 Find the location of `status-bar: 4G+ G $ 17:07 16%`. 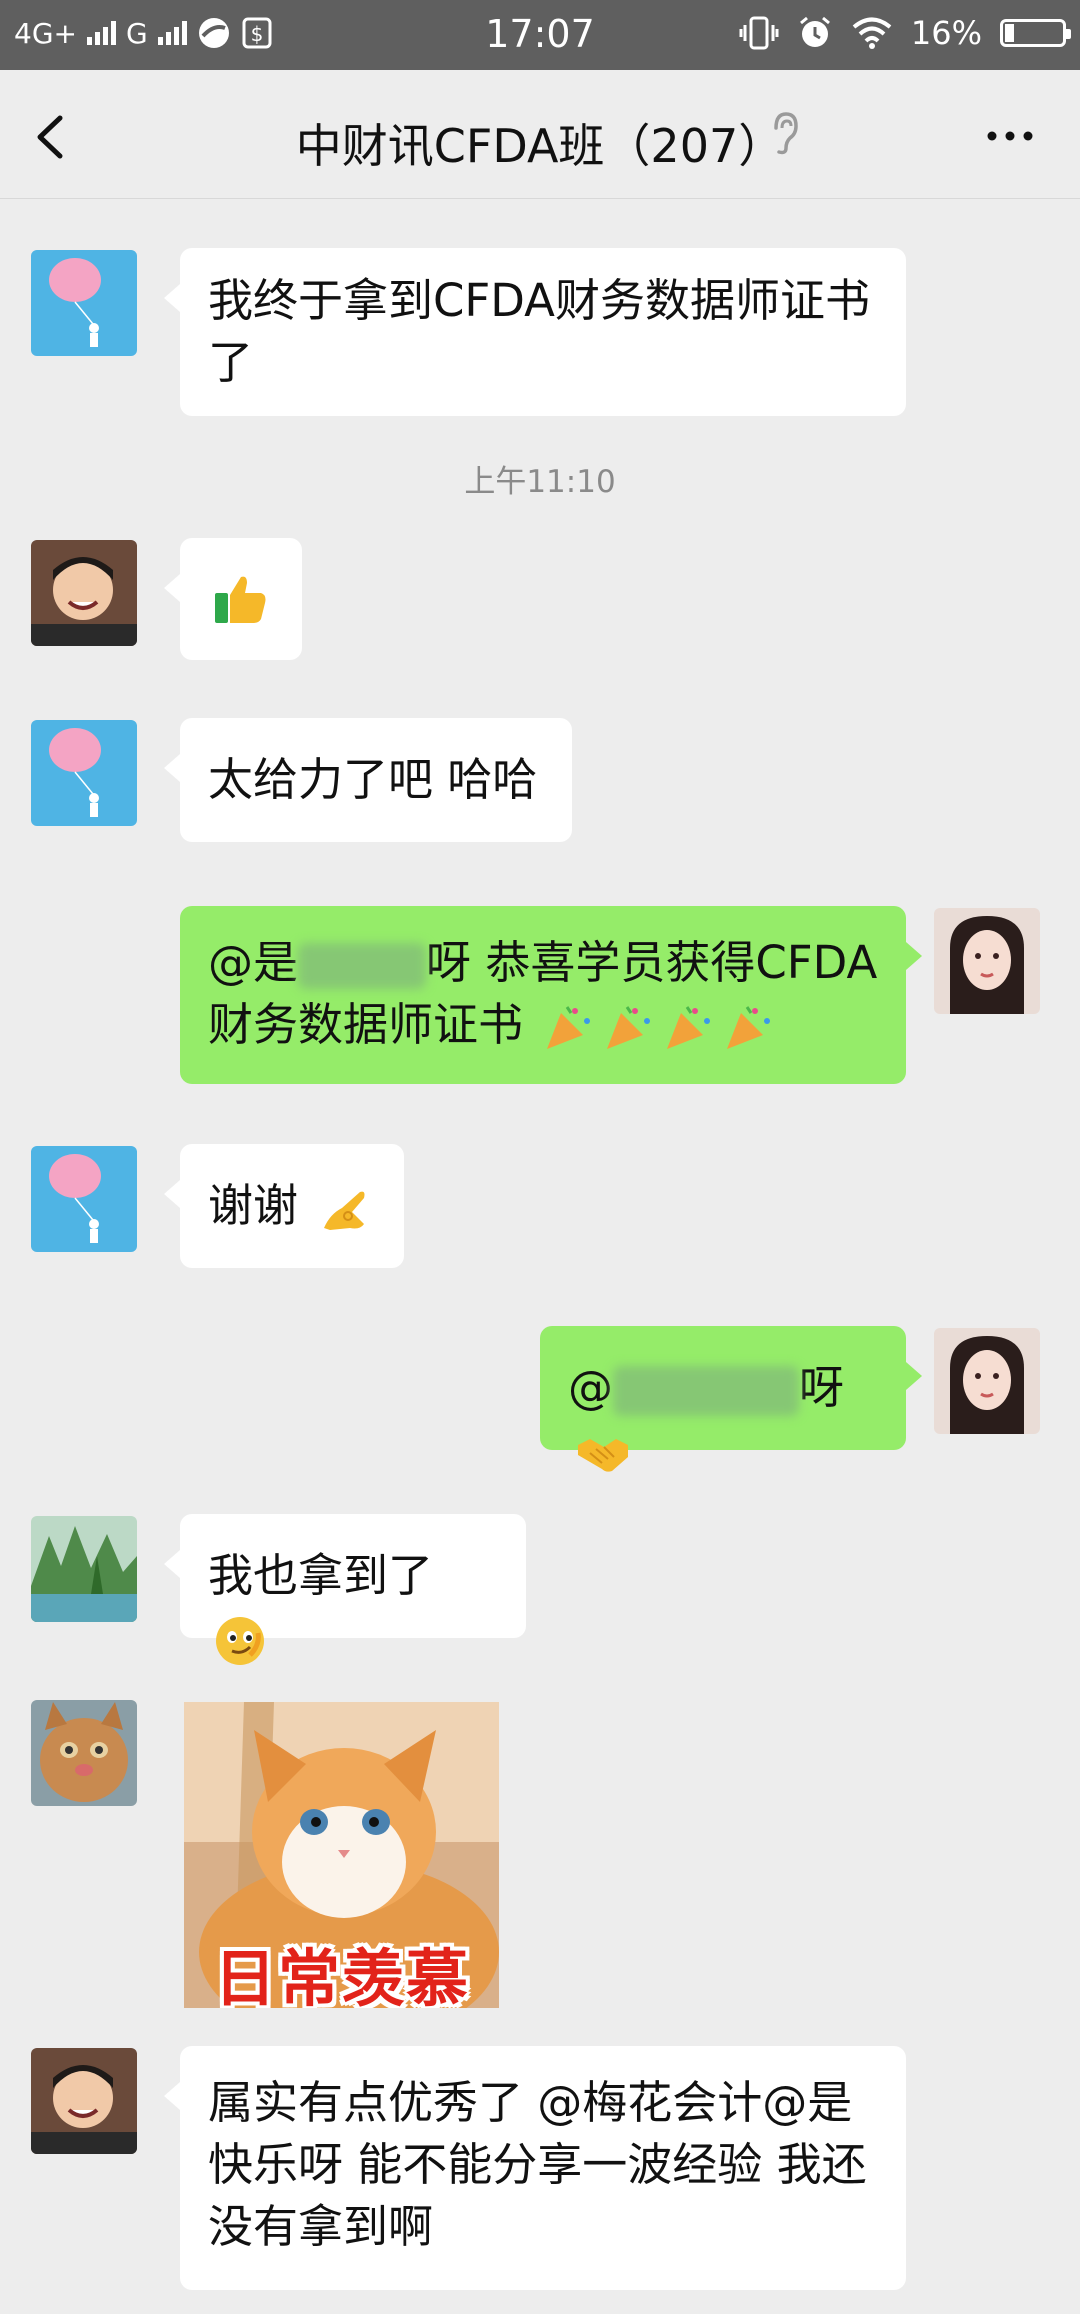

status-bar: 4G+ G $ 17:07 16% is located at coordinates (540, 35).